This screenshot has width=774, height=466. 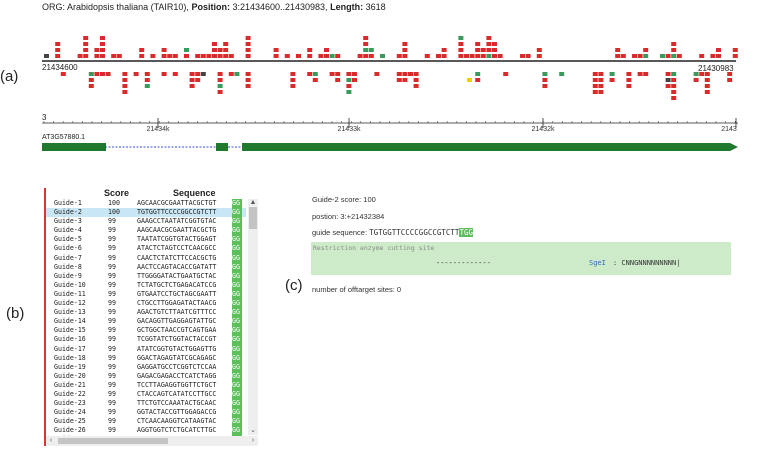 I want to click on scroll-thumb, so click(x=253, y=218).